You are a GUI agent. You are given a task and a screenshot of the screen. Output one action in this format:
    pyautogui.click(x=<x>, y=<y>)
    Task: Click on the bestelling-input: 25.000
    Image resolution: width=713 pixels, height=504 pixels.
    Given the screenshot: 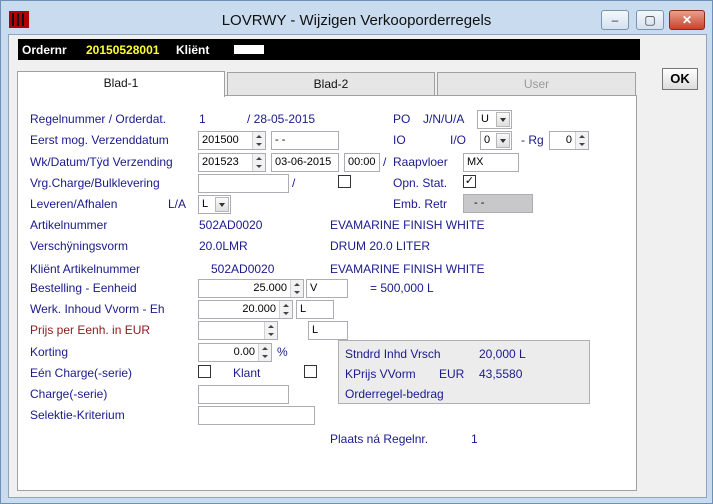 What is the action you would take?
    pyautogui.click(x=251, y=288)
    